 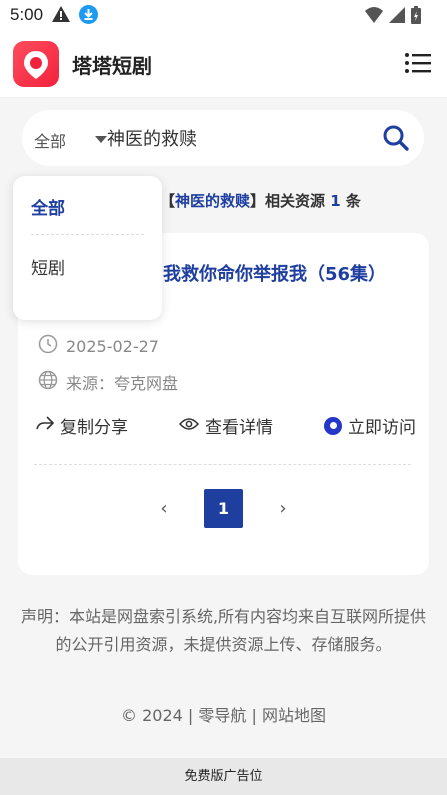 I want to click on visit-label: 立即访问, so click(x=382, y=428).